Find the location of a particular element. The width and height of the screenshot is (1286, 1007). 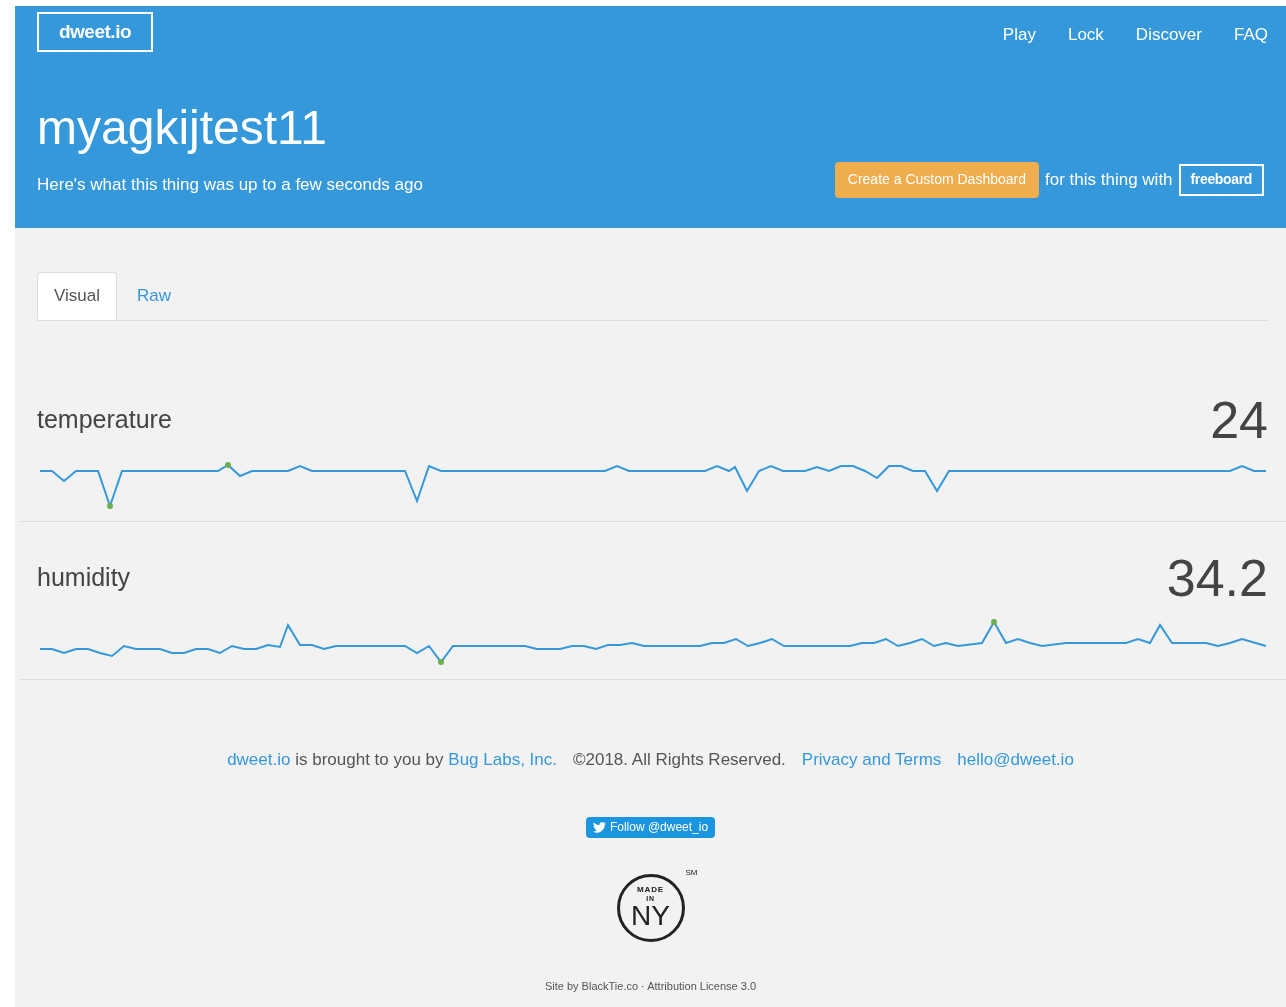

credit-link: dweet.io is located at coordinates (259, 759).